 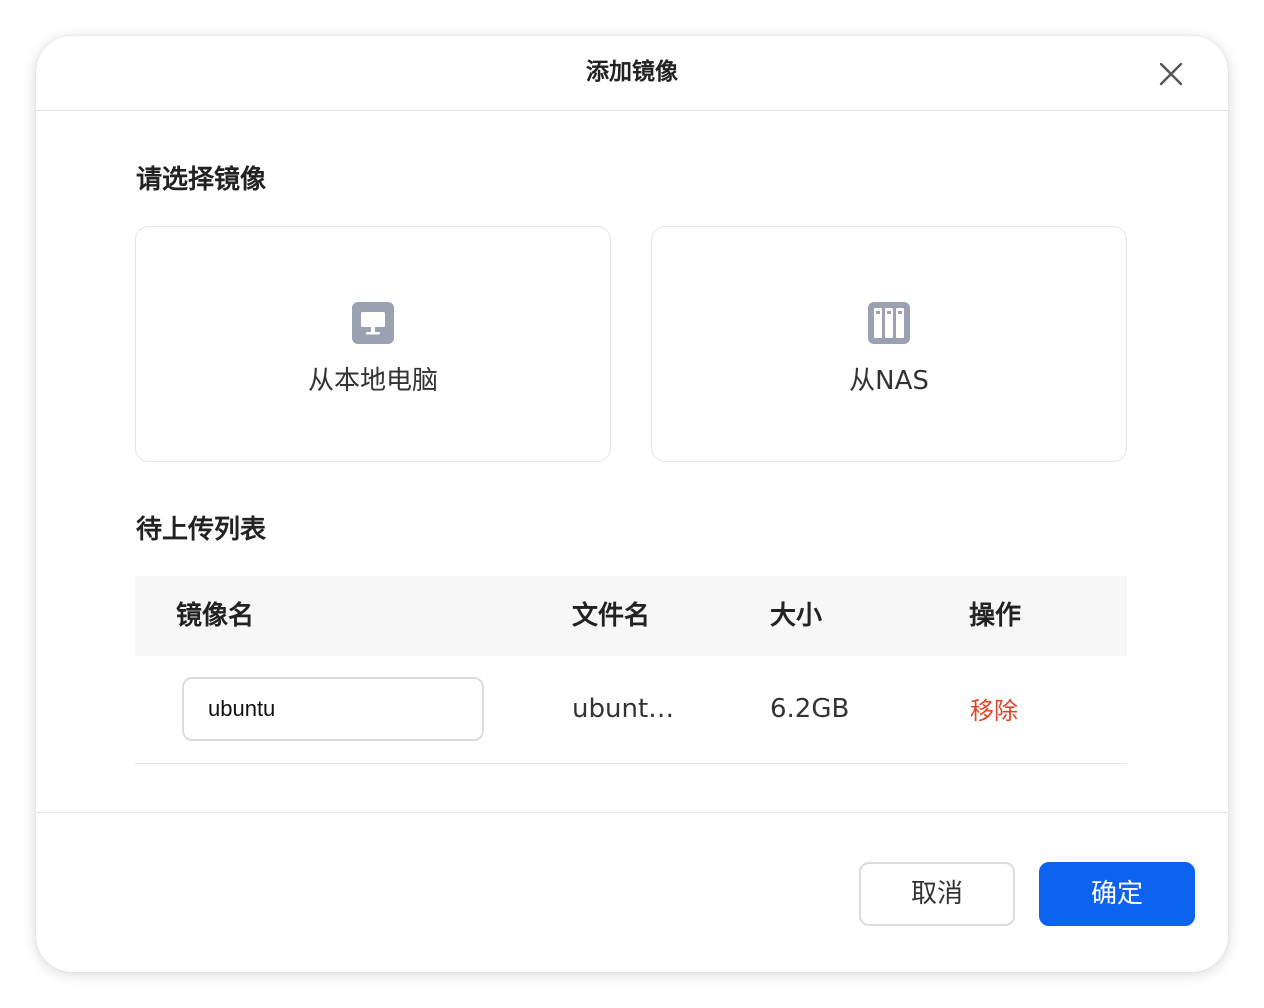 I want to click on from-nas-label: 从NAS, so click(x=889, y=381).